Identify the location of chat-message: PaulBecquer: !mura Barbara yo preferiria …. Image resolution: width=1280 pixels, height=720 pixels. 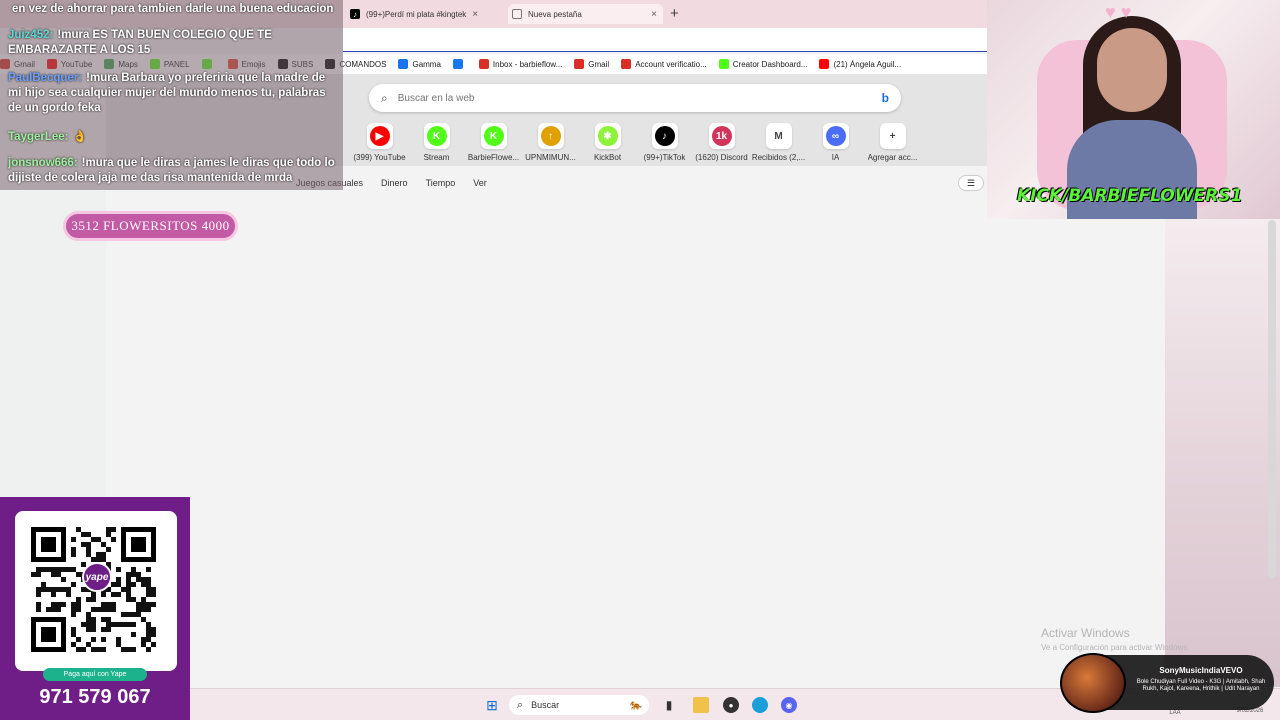
(173, 93).